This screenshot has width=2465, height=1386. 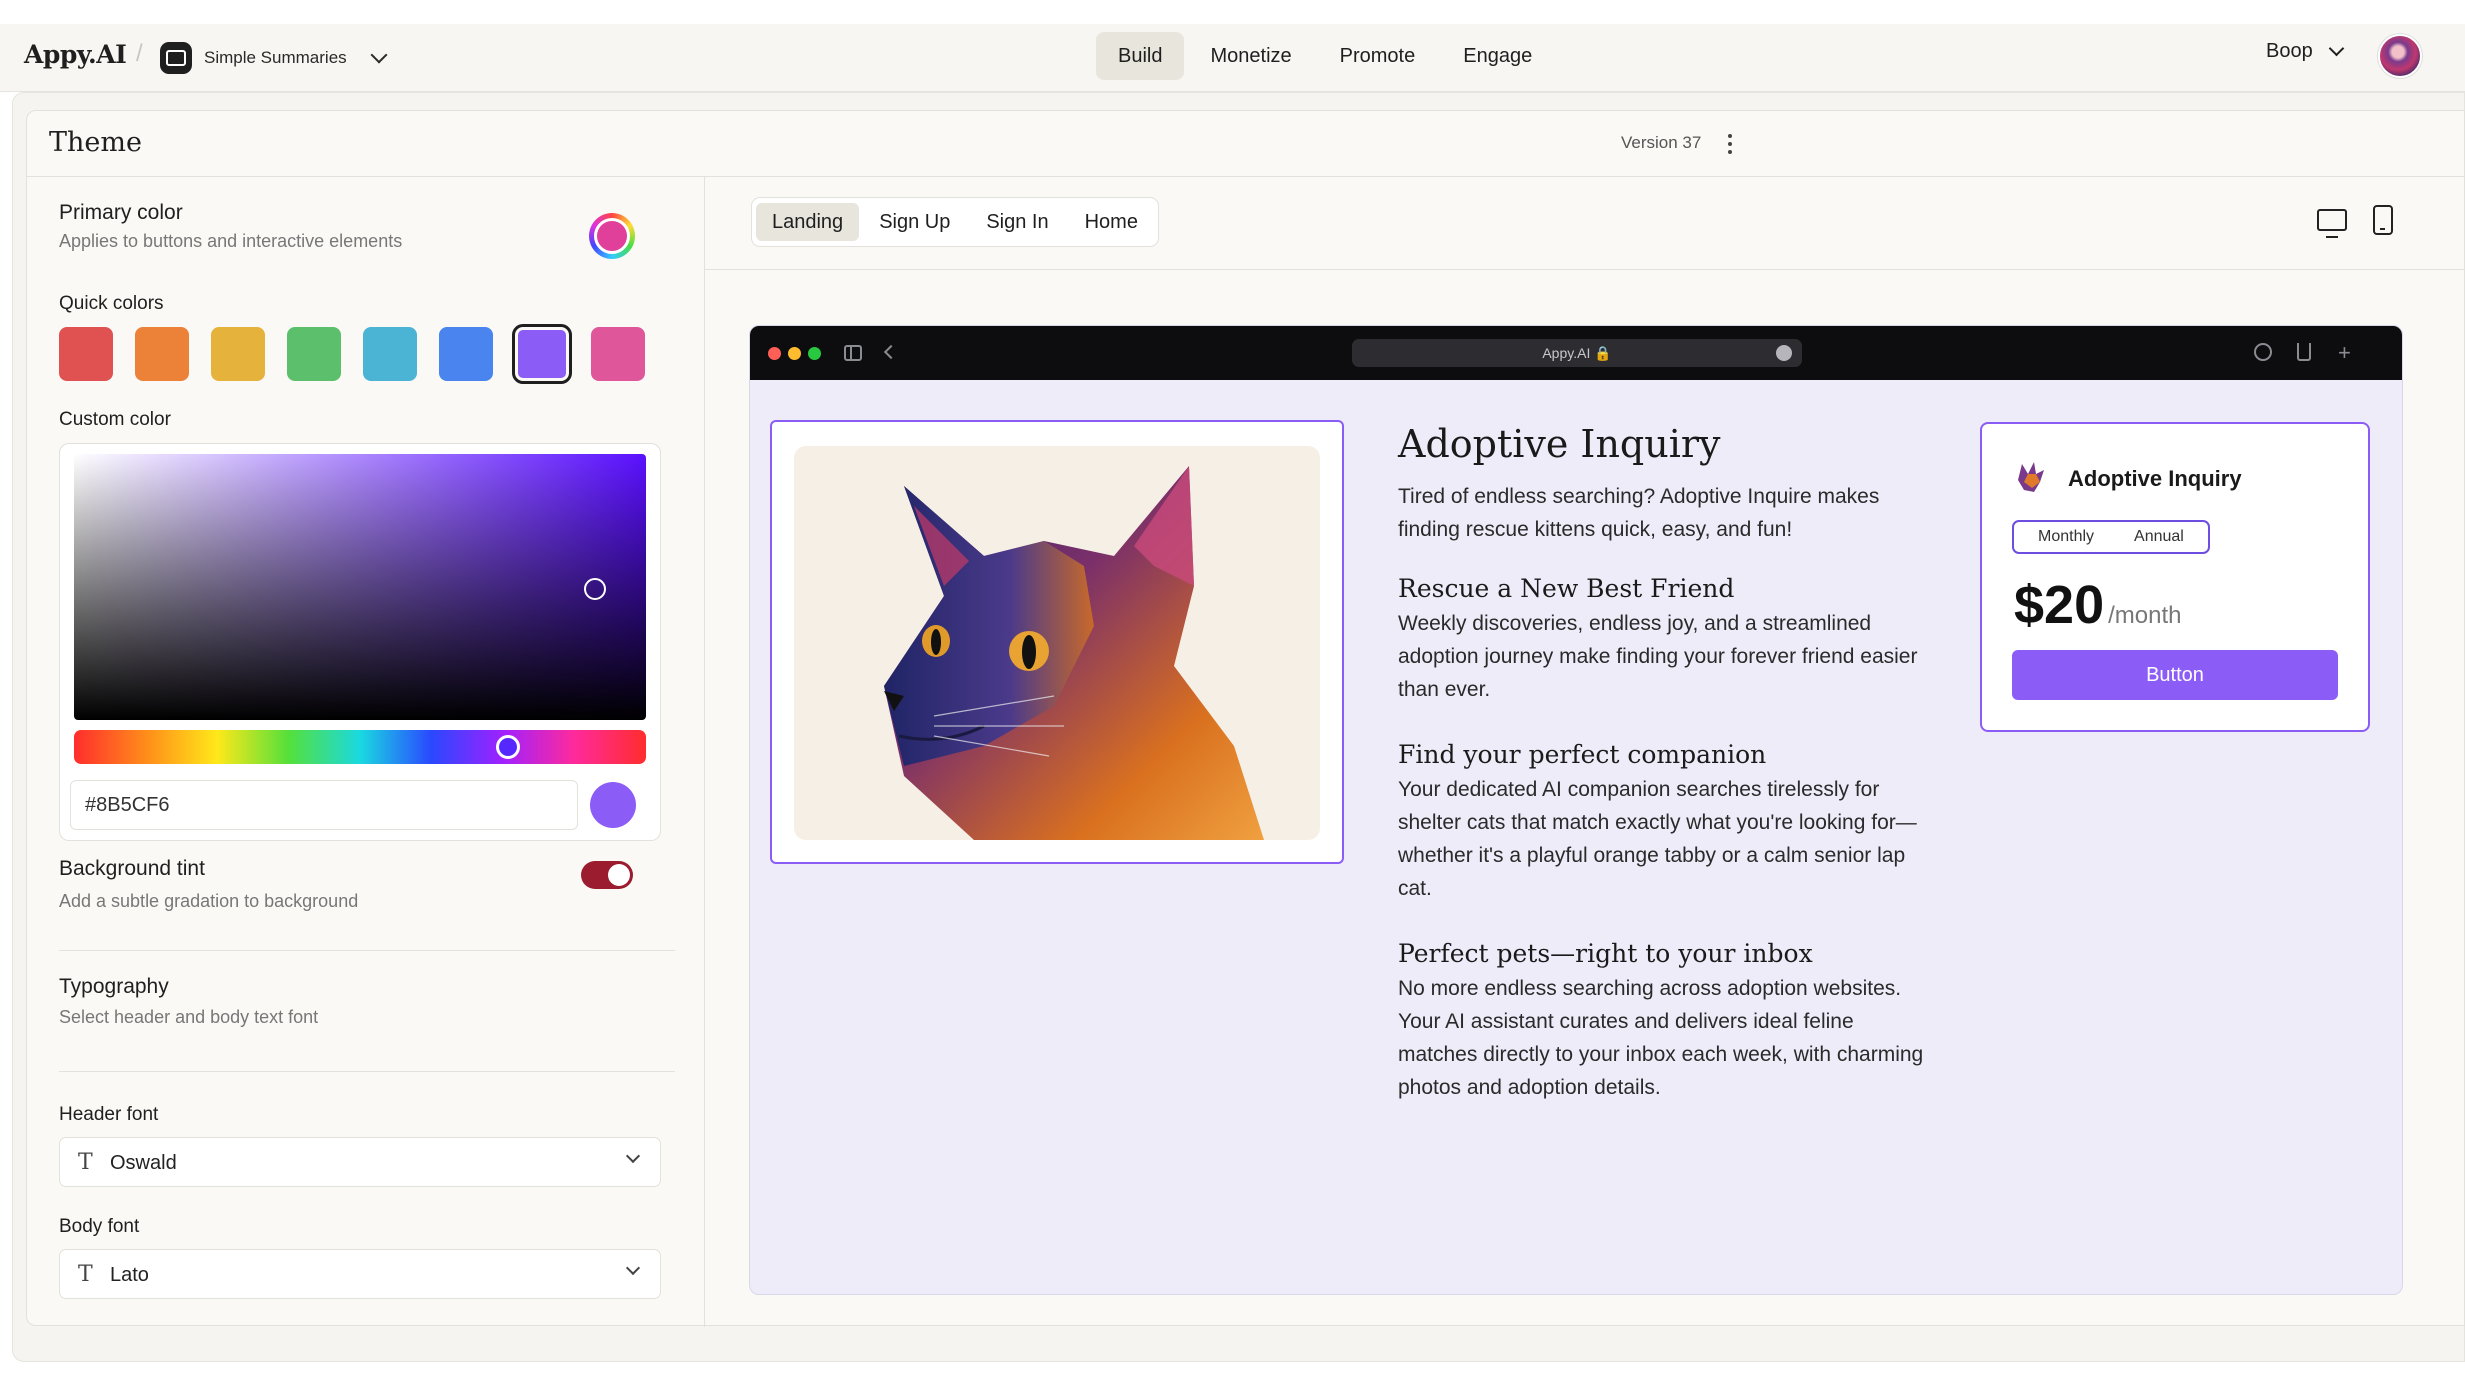 I want to click on body-font-value: Lato, so click(x=129, y=1275).